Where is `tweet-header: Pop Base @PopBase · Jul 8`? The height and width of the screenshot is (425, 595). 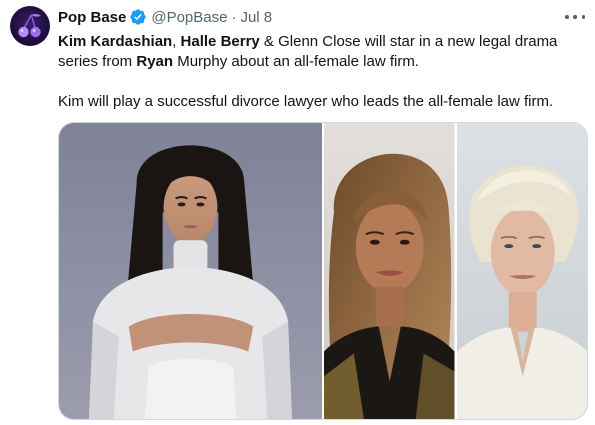 tweet-header: Pop Base @PopBase · Jul 8 is located at coordinates (165, 17).